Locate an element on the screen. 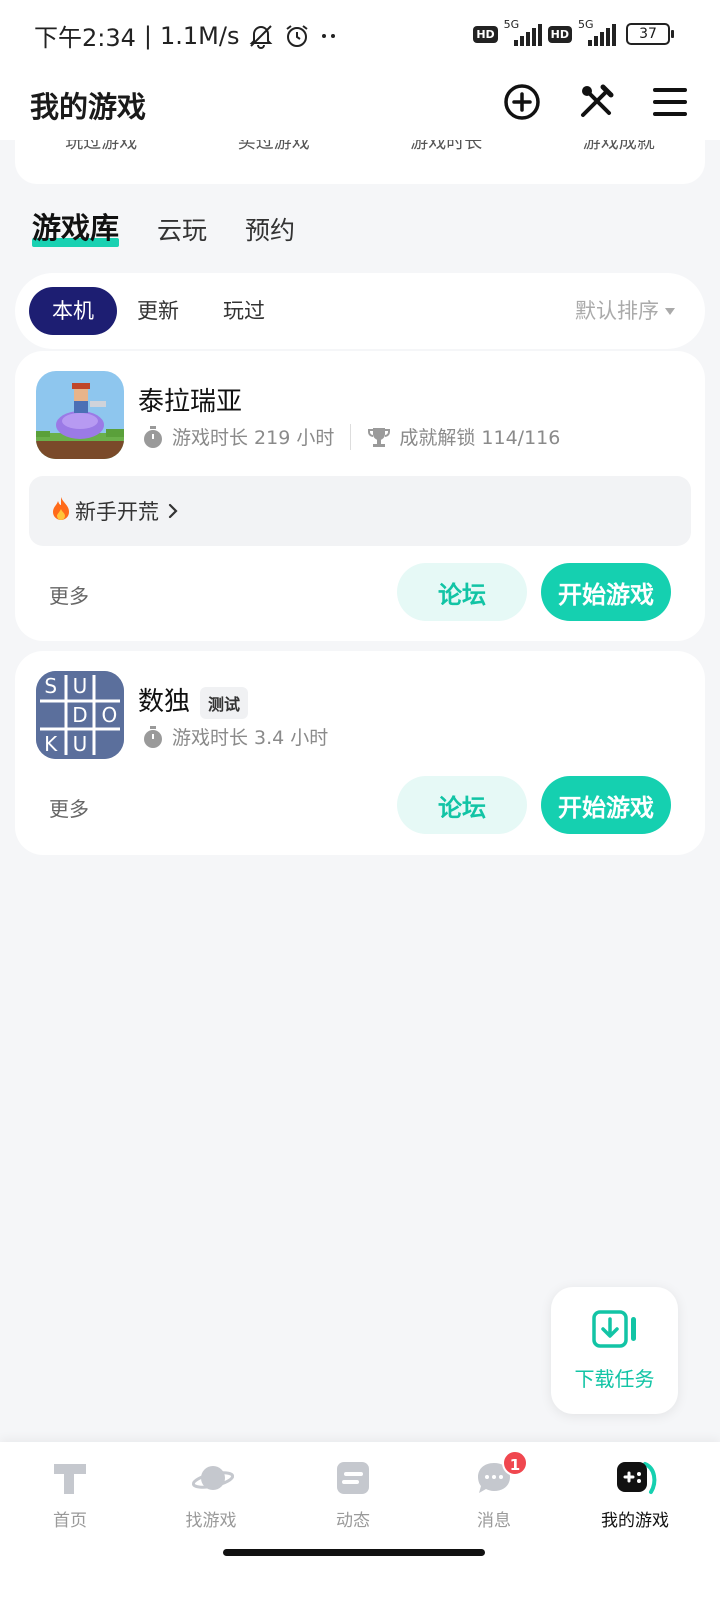 This screenshot has height=1600, width=720. download-tasks-button: 下载任务 is located at coordinates (614, 1350).